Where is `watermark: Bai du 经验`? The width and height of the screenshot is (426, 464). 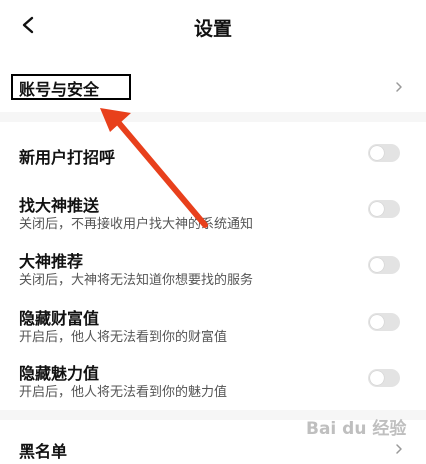 watermark: Bai du 经验 is located at coordinates (356, 429).